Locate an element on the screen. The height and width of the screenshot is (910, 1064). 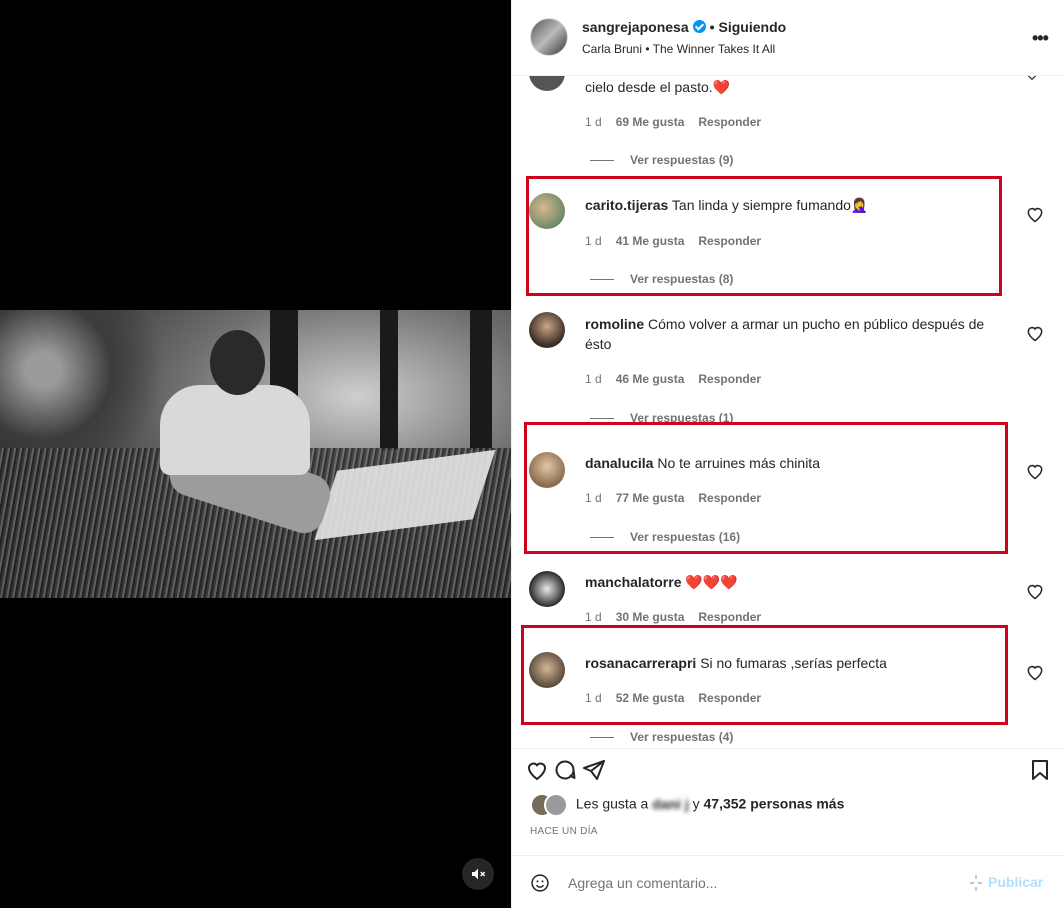
likes-prefix: Les gusta a is located at coordinates (612, 803).